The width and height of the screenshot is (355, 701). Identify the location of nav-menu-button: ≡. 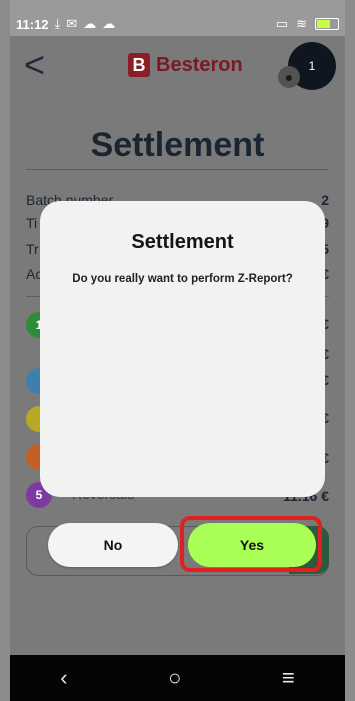
(288, 678).